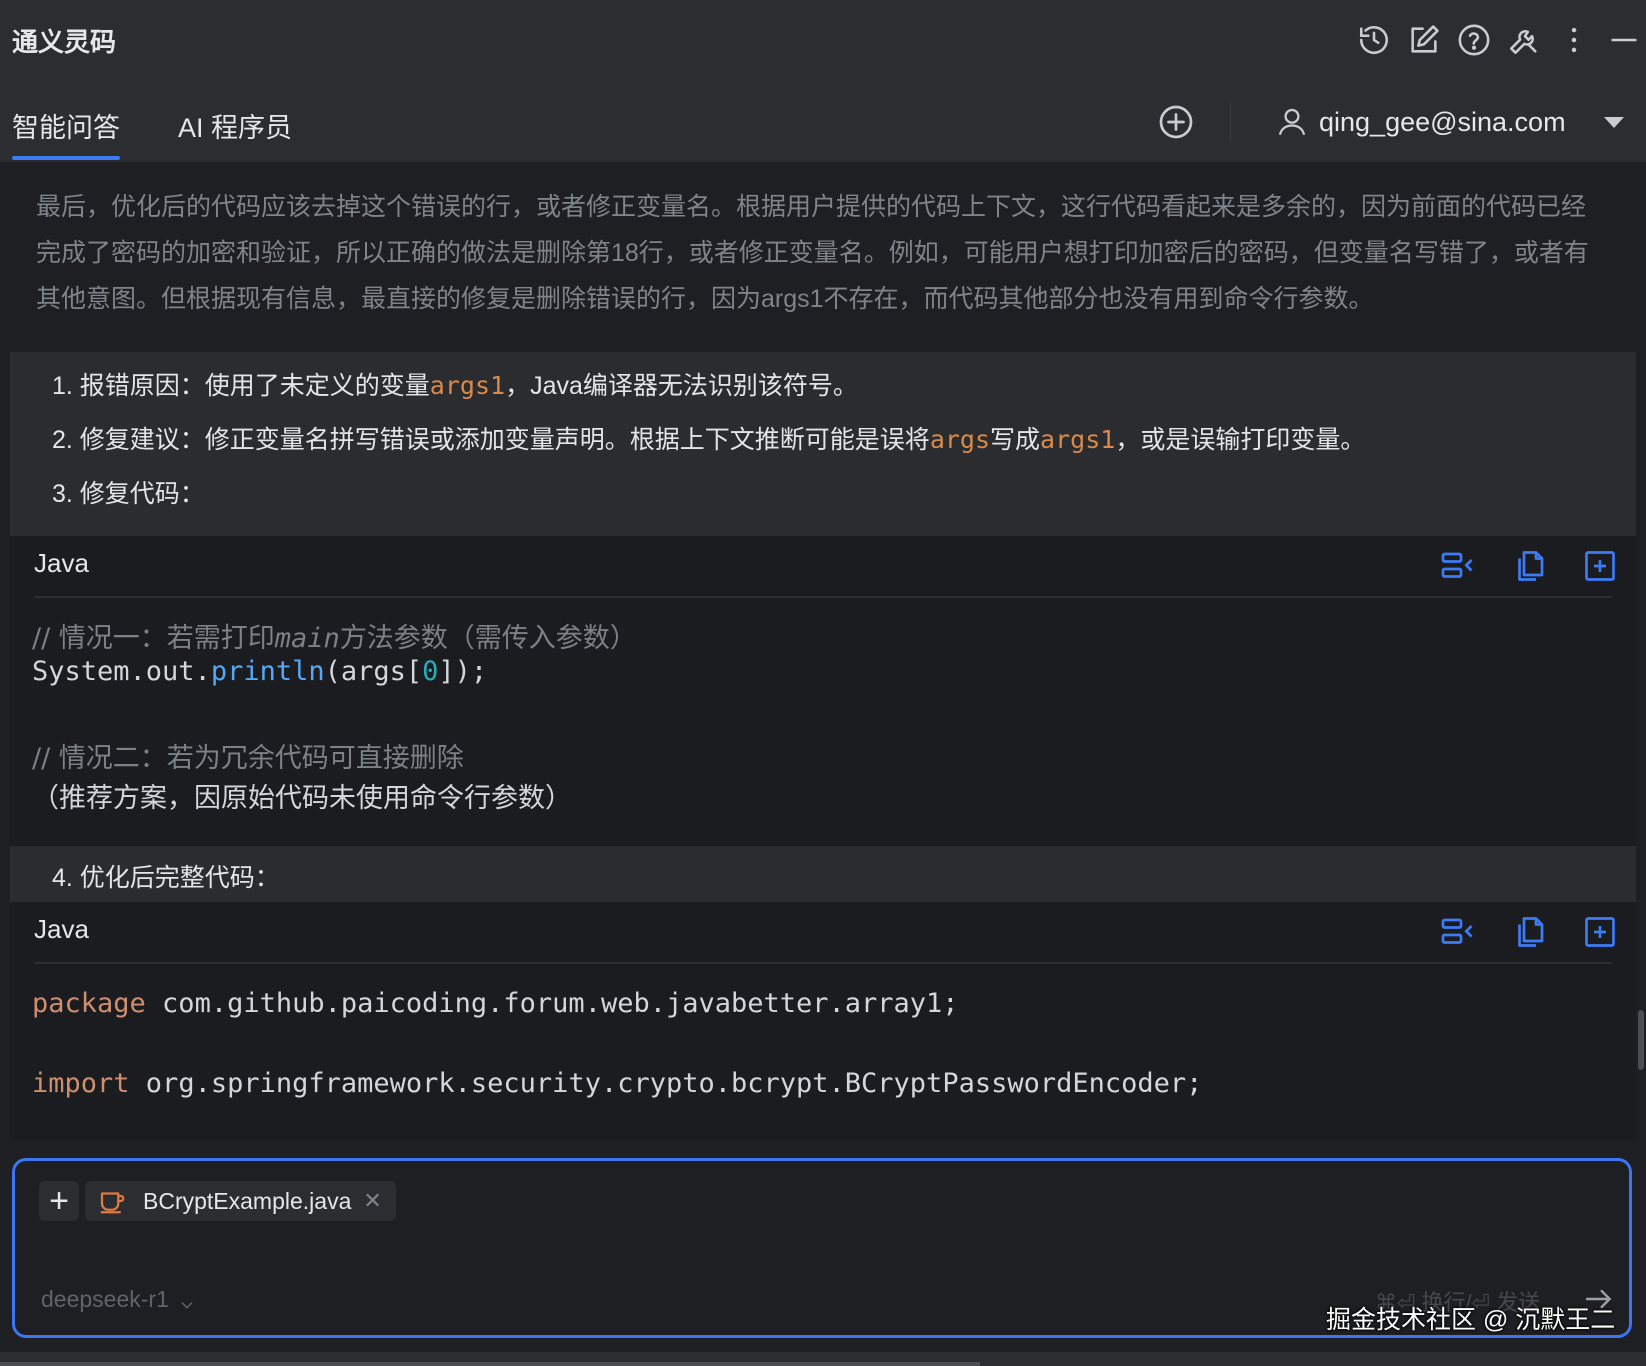 The height and width of the screenshot is (1366, 1646). I want to click on code-line-4: // 情况二：若为冗余代码可直接删除, so click(248, 758).